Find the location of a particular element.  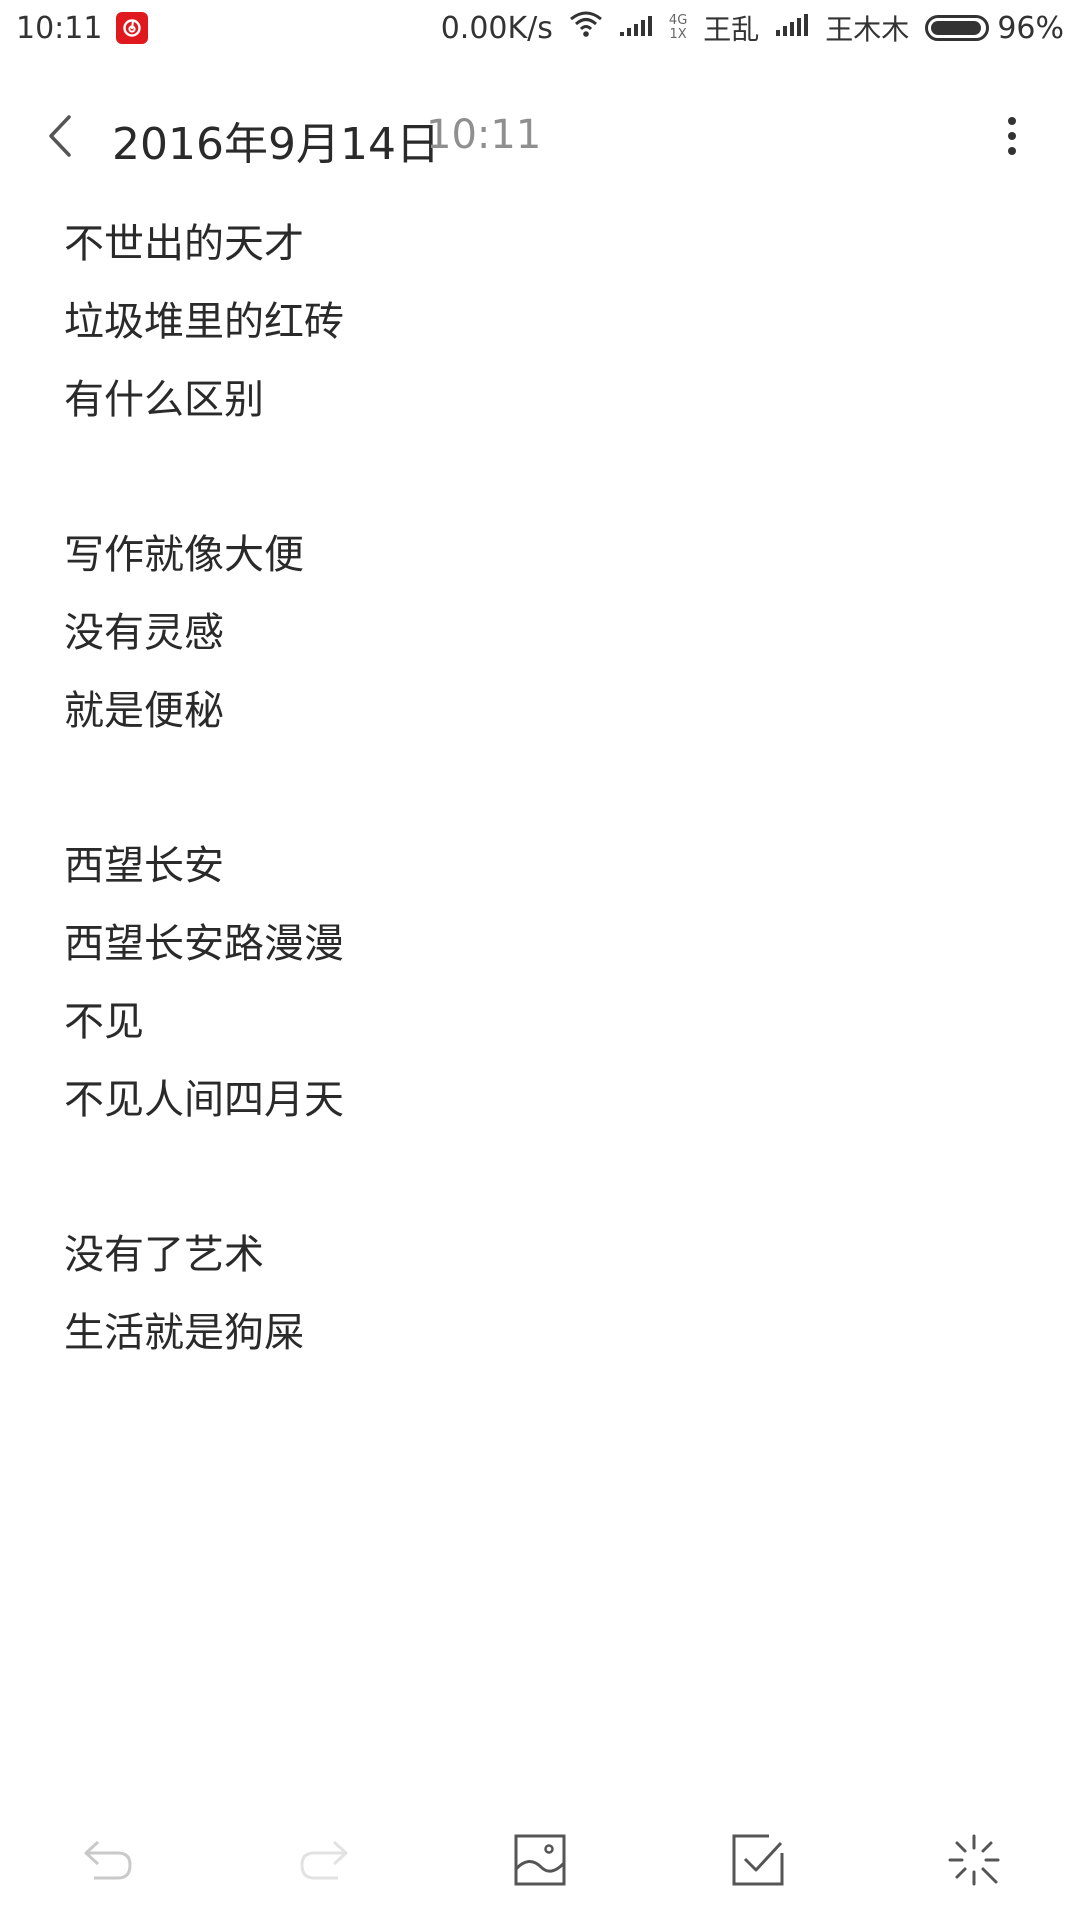

netease-music-icon is located at coordinates (132, 28).